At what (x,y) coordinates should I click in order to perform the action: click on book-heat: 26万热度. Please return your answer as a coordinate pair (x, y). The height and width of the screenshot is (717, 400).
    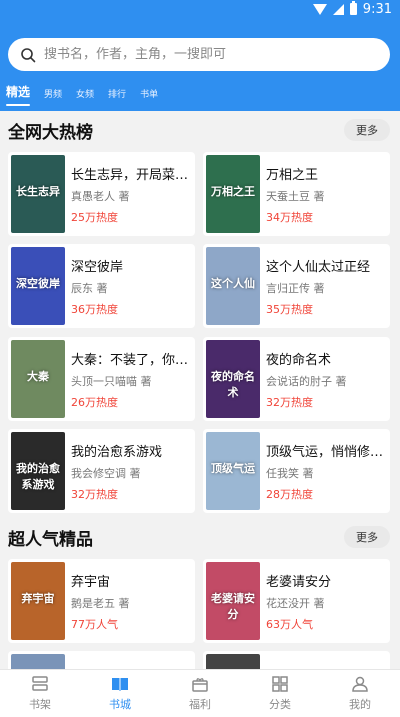
    Looking at the image, I should click on (94, 402).